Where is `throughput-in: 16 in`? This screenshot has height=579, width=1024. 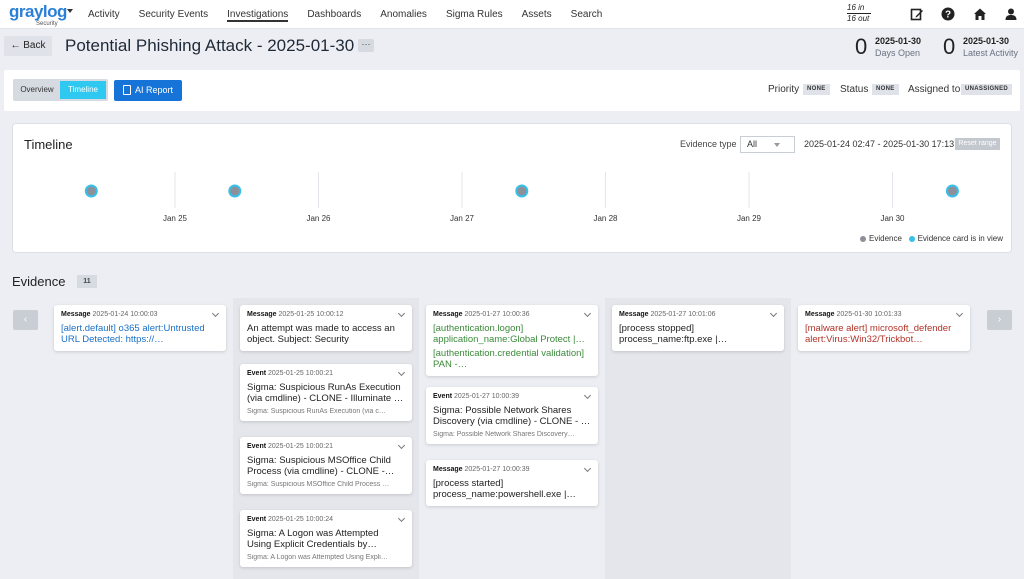 throughput-in: 16 in is located at coordinates (859, 8).